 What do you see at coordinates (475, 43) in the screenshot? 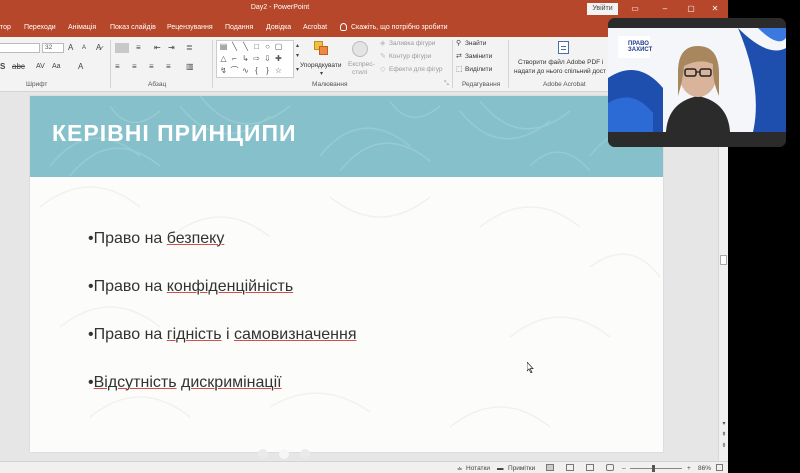
I see `find-button: Знайти` at bounding box center [475, 43].